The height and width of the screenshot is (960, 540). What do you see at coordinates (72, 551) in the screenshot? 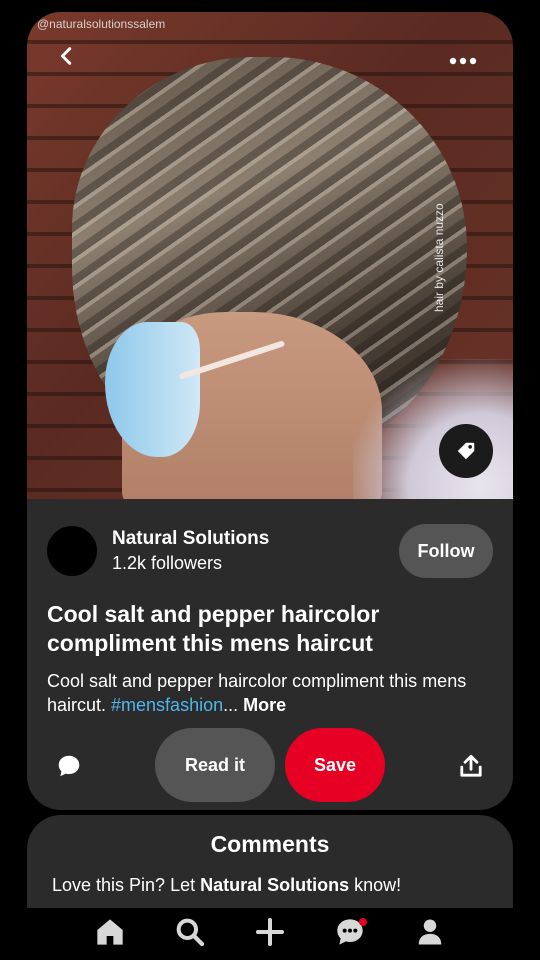
I see `creator-avatar` at bounding box center [72, 551].